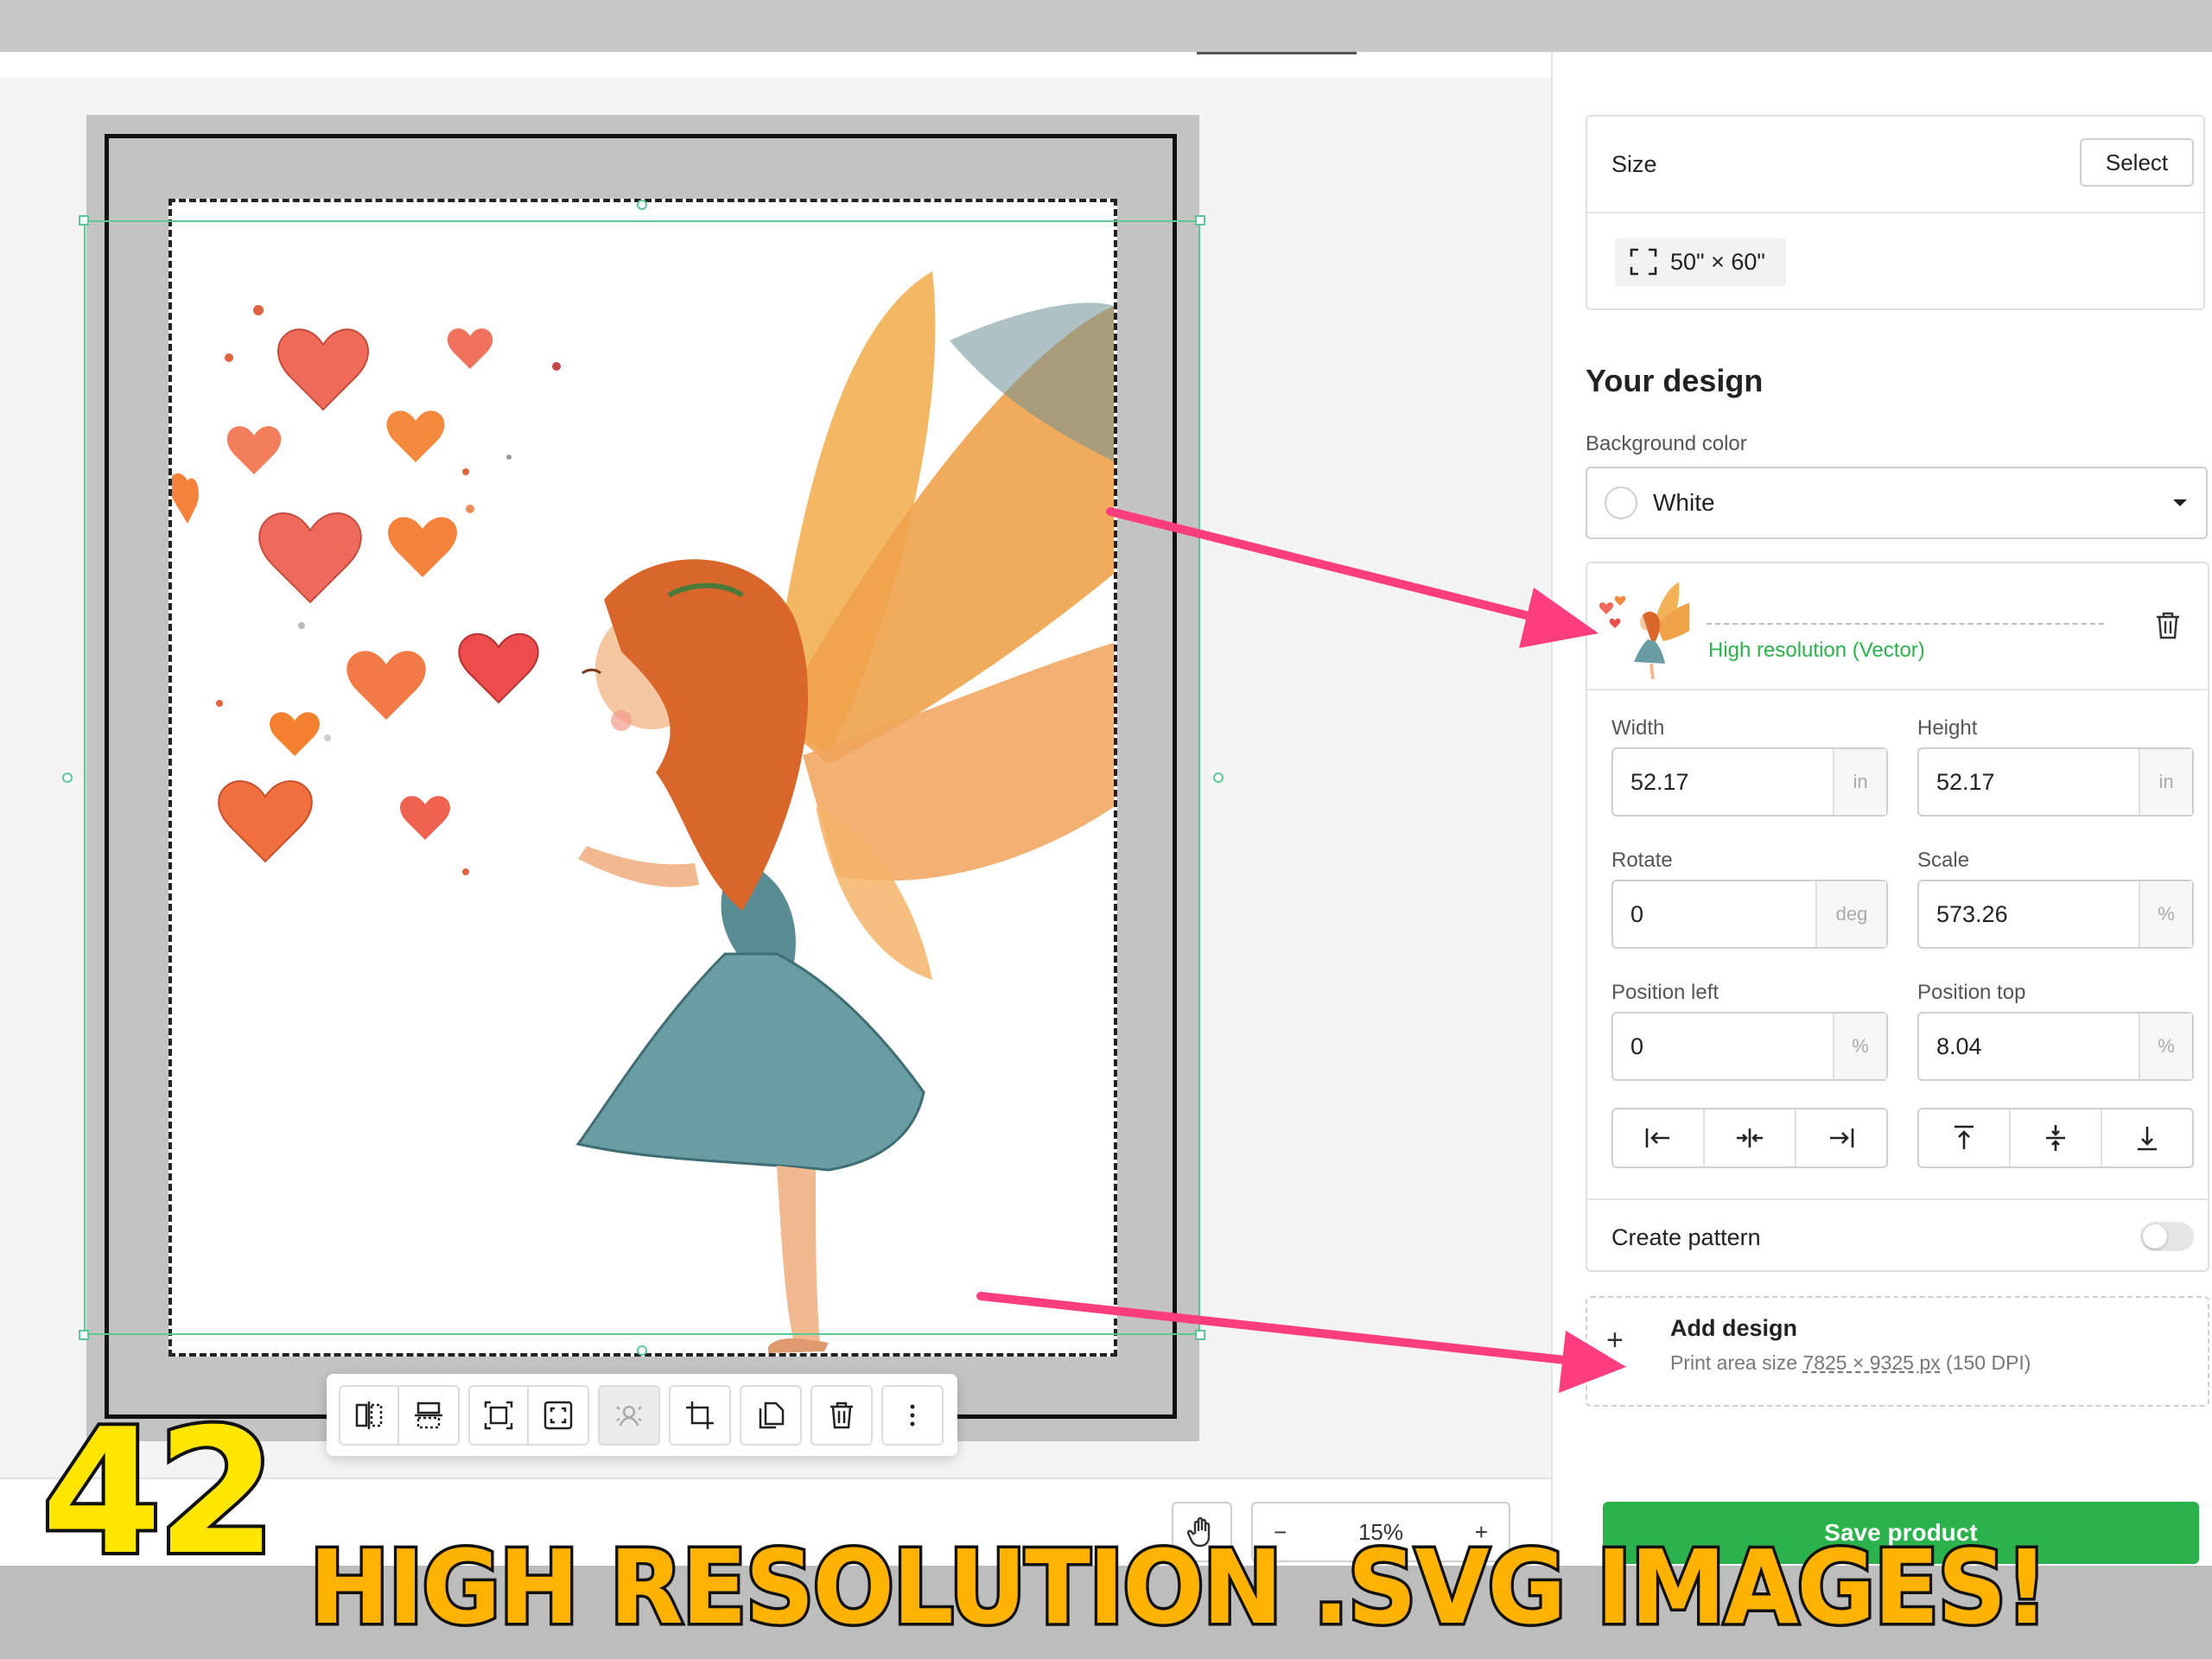 The width and height of the screenshot is (2212, 1659). I want to click on arrow-to-layer, so click(1352, 577).